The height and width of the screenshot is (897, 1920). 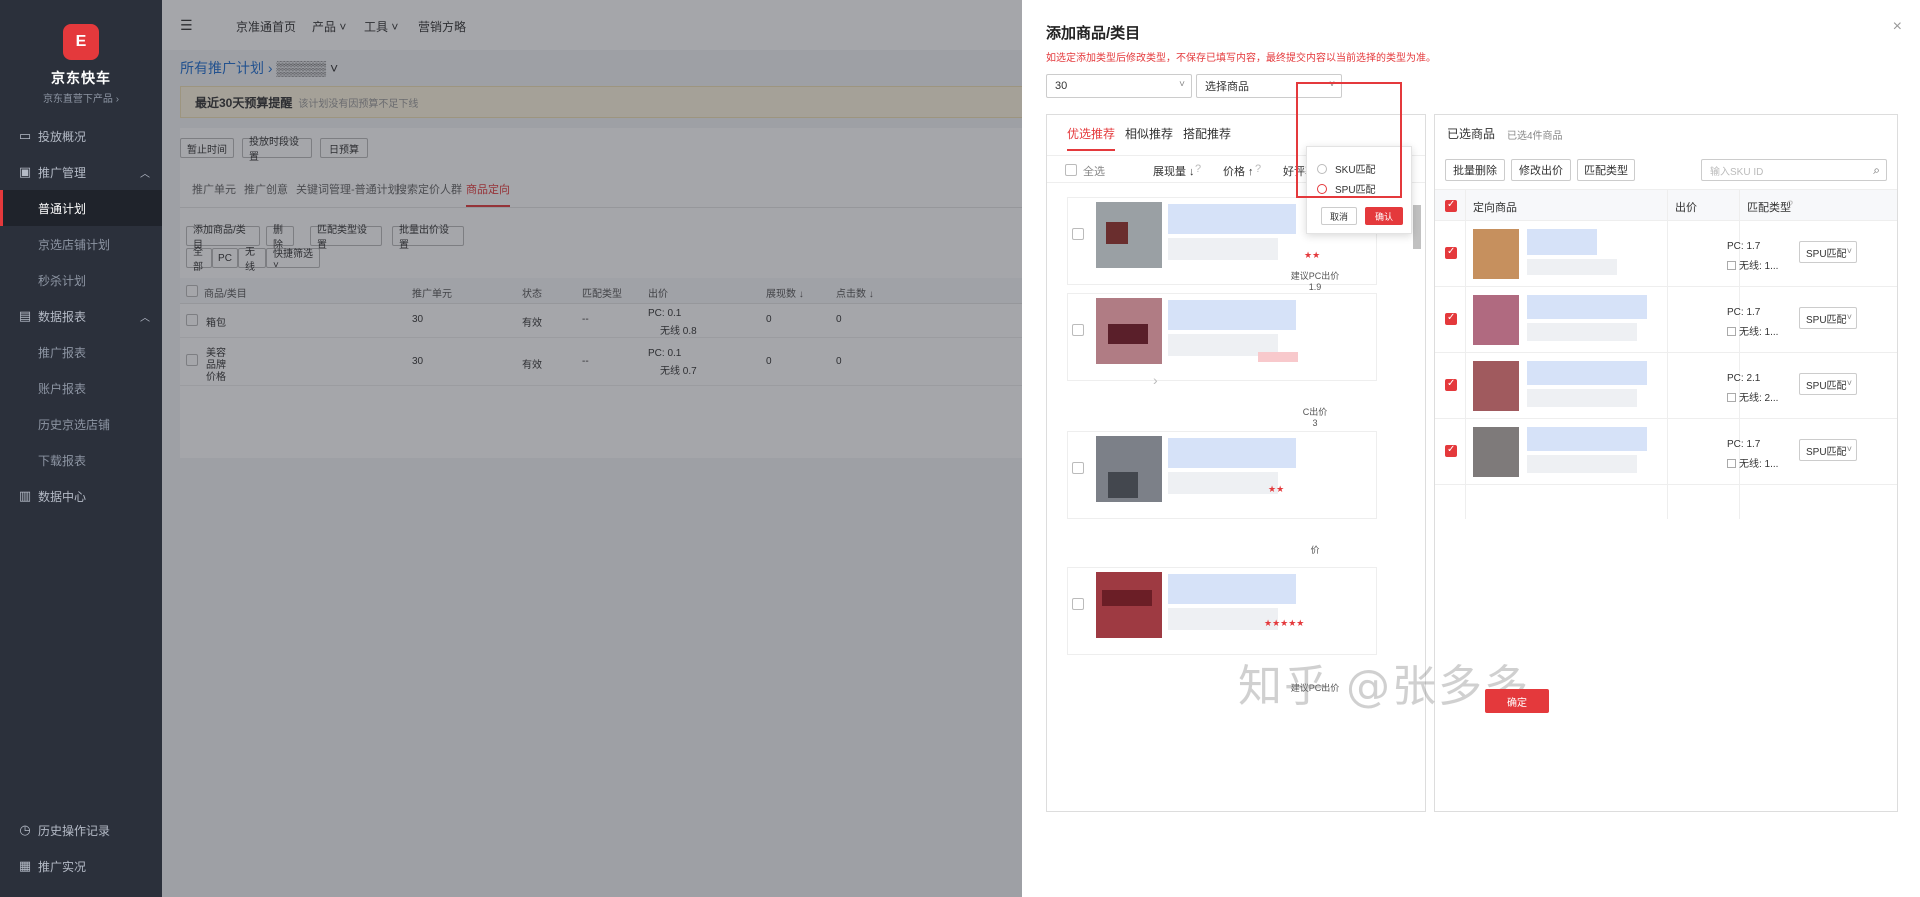 What do you see at coordinates (81, 78) in the screenshot?
I see `brand-name: 京东快车` at bounding box center [81, 78].